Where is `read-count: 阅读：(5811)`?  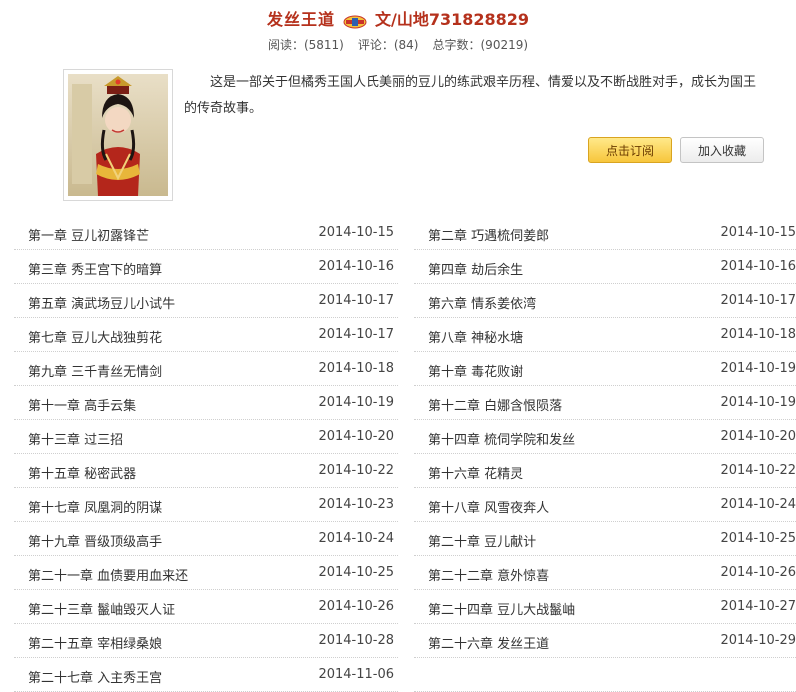
read-count: 阅读：(5811) is located at coordinates (305, 45).